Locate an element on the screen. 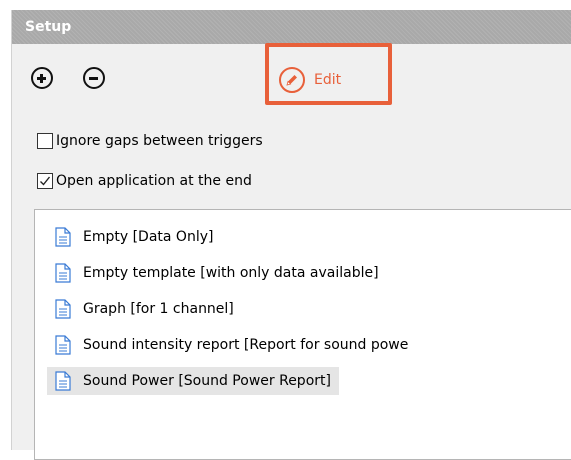 This screenshot has height=460, width=571. list-item-label: Sound Power [Sound Power Report] is located at coordinates (207, 381).